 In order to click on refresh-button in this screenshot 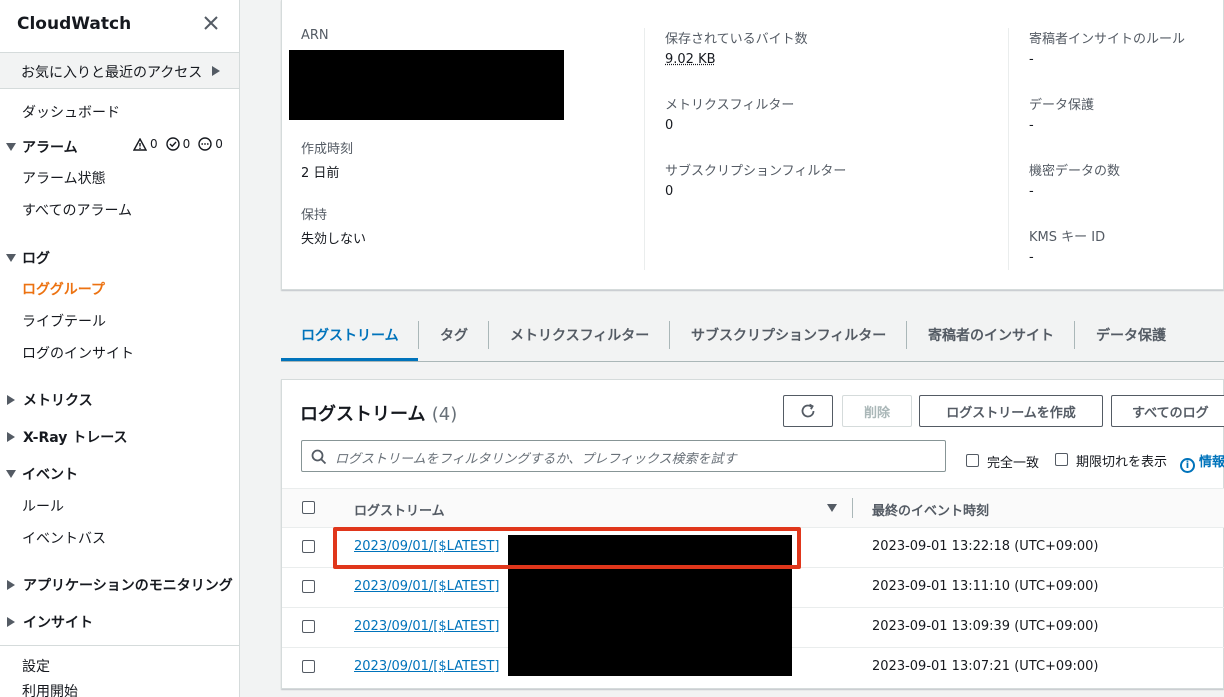, I will do `click(808, 411)`.